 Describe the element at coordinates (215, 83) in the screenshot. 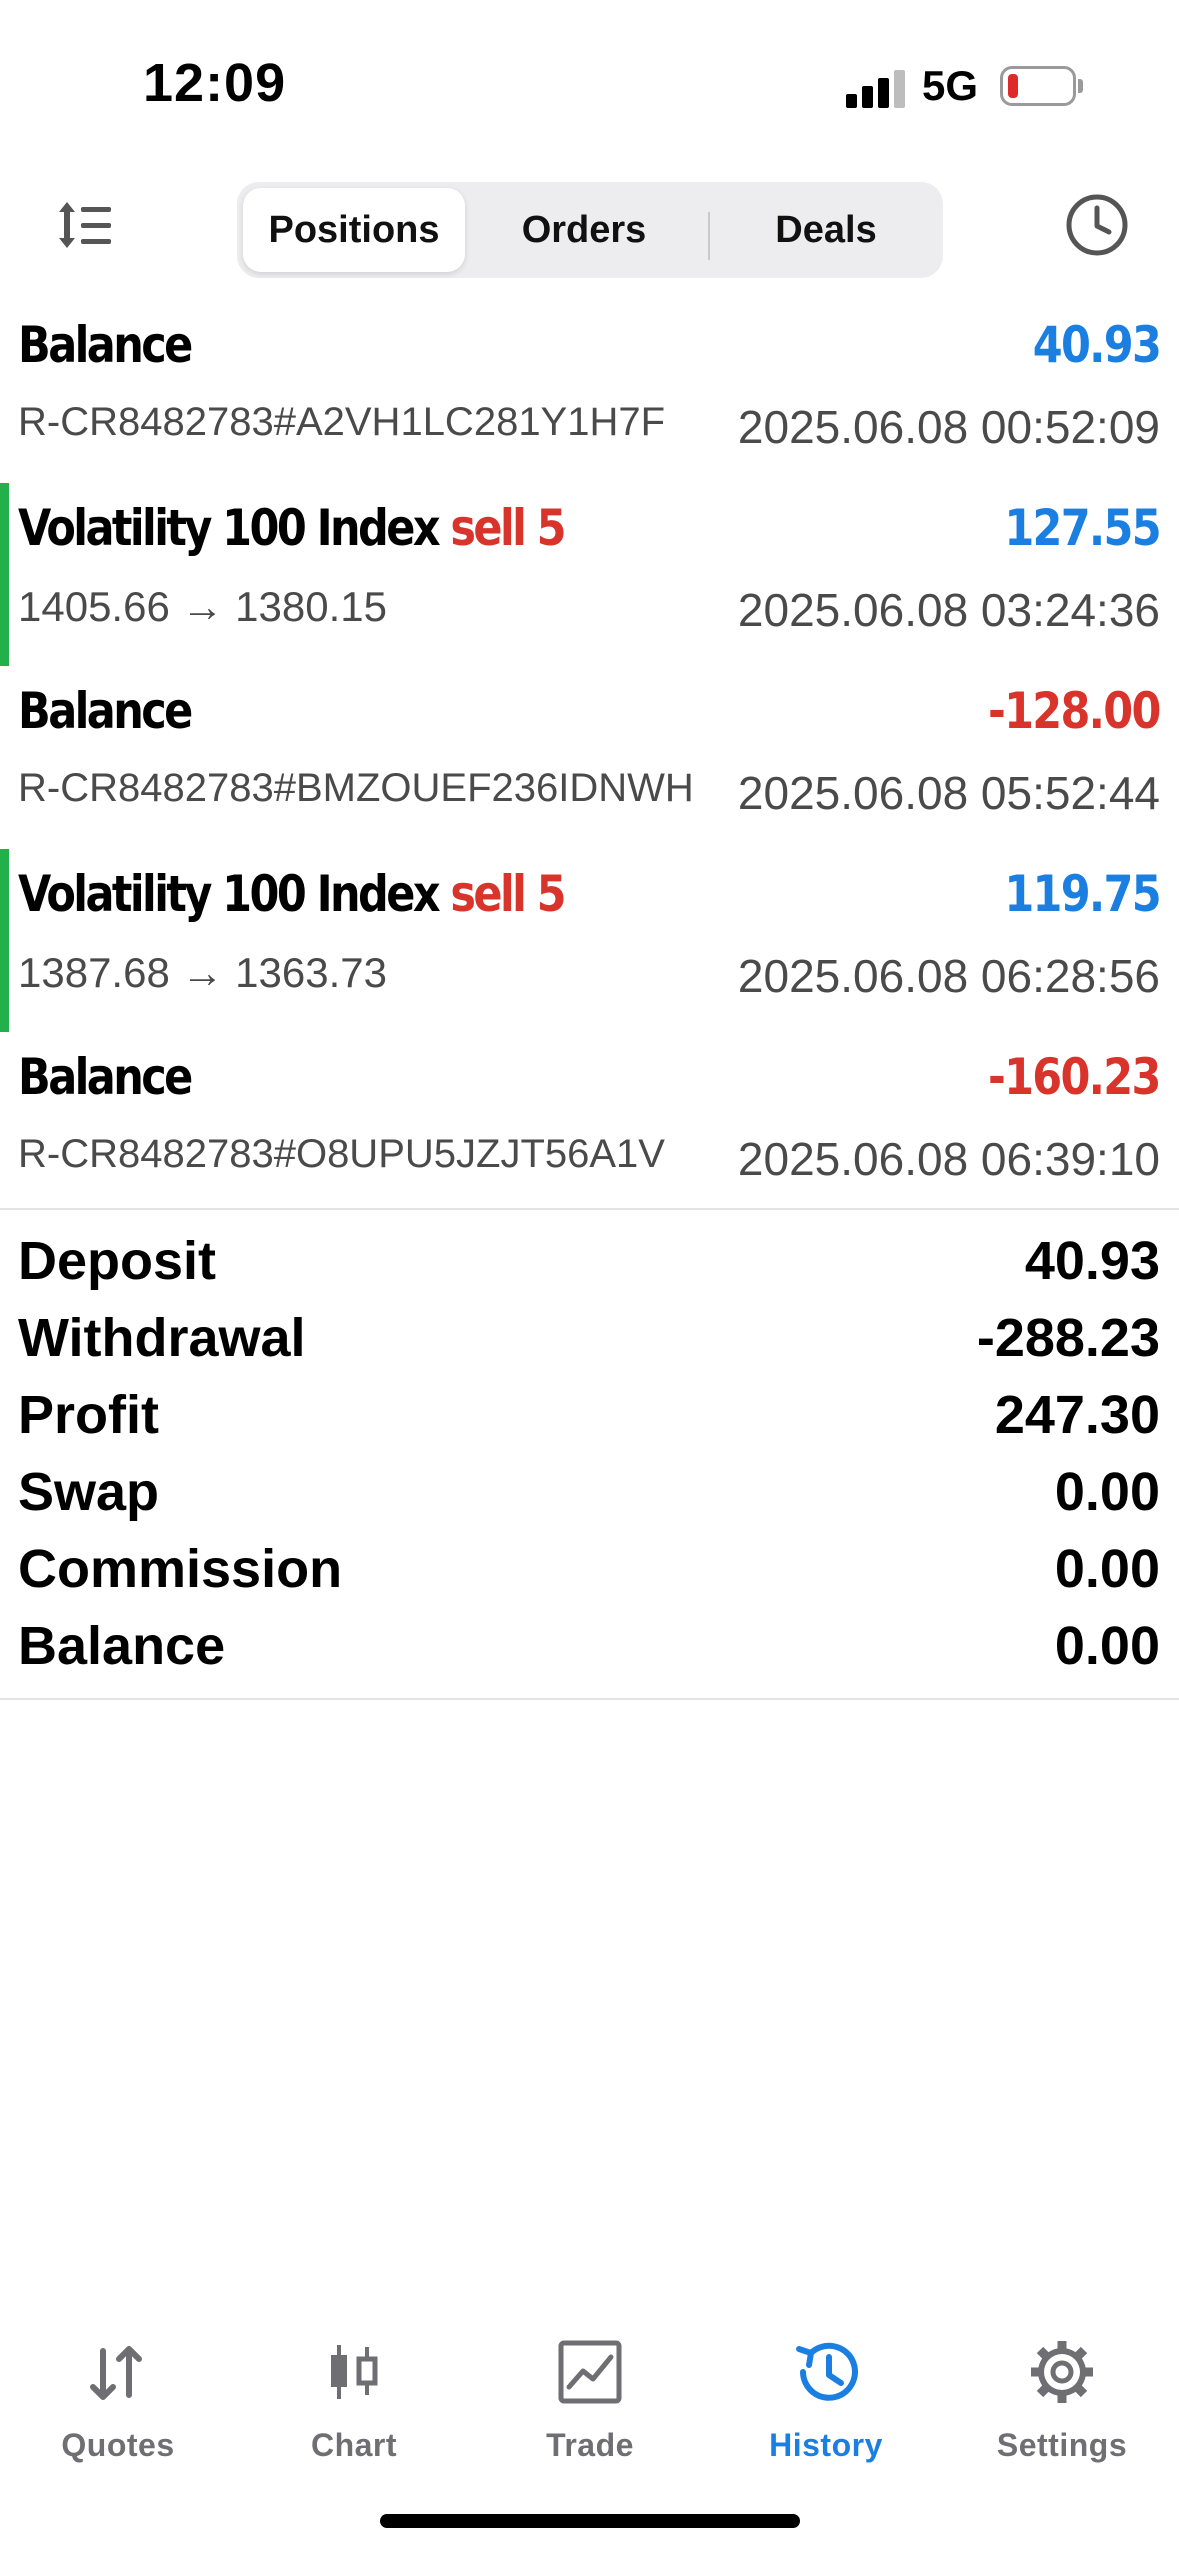

I see `status-time: 12:09` at that location.